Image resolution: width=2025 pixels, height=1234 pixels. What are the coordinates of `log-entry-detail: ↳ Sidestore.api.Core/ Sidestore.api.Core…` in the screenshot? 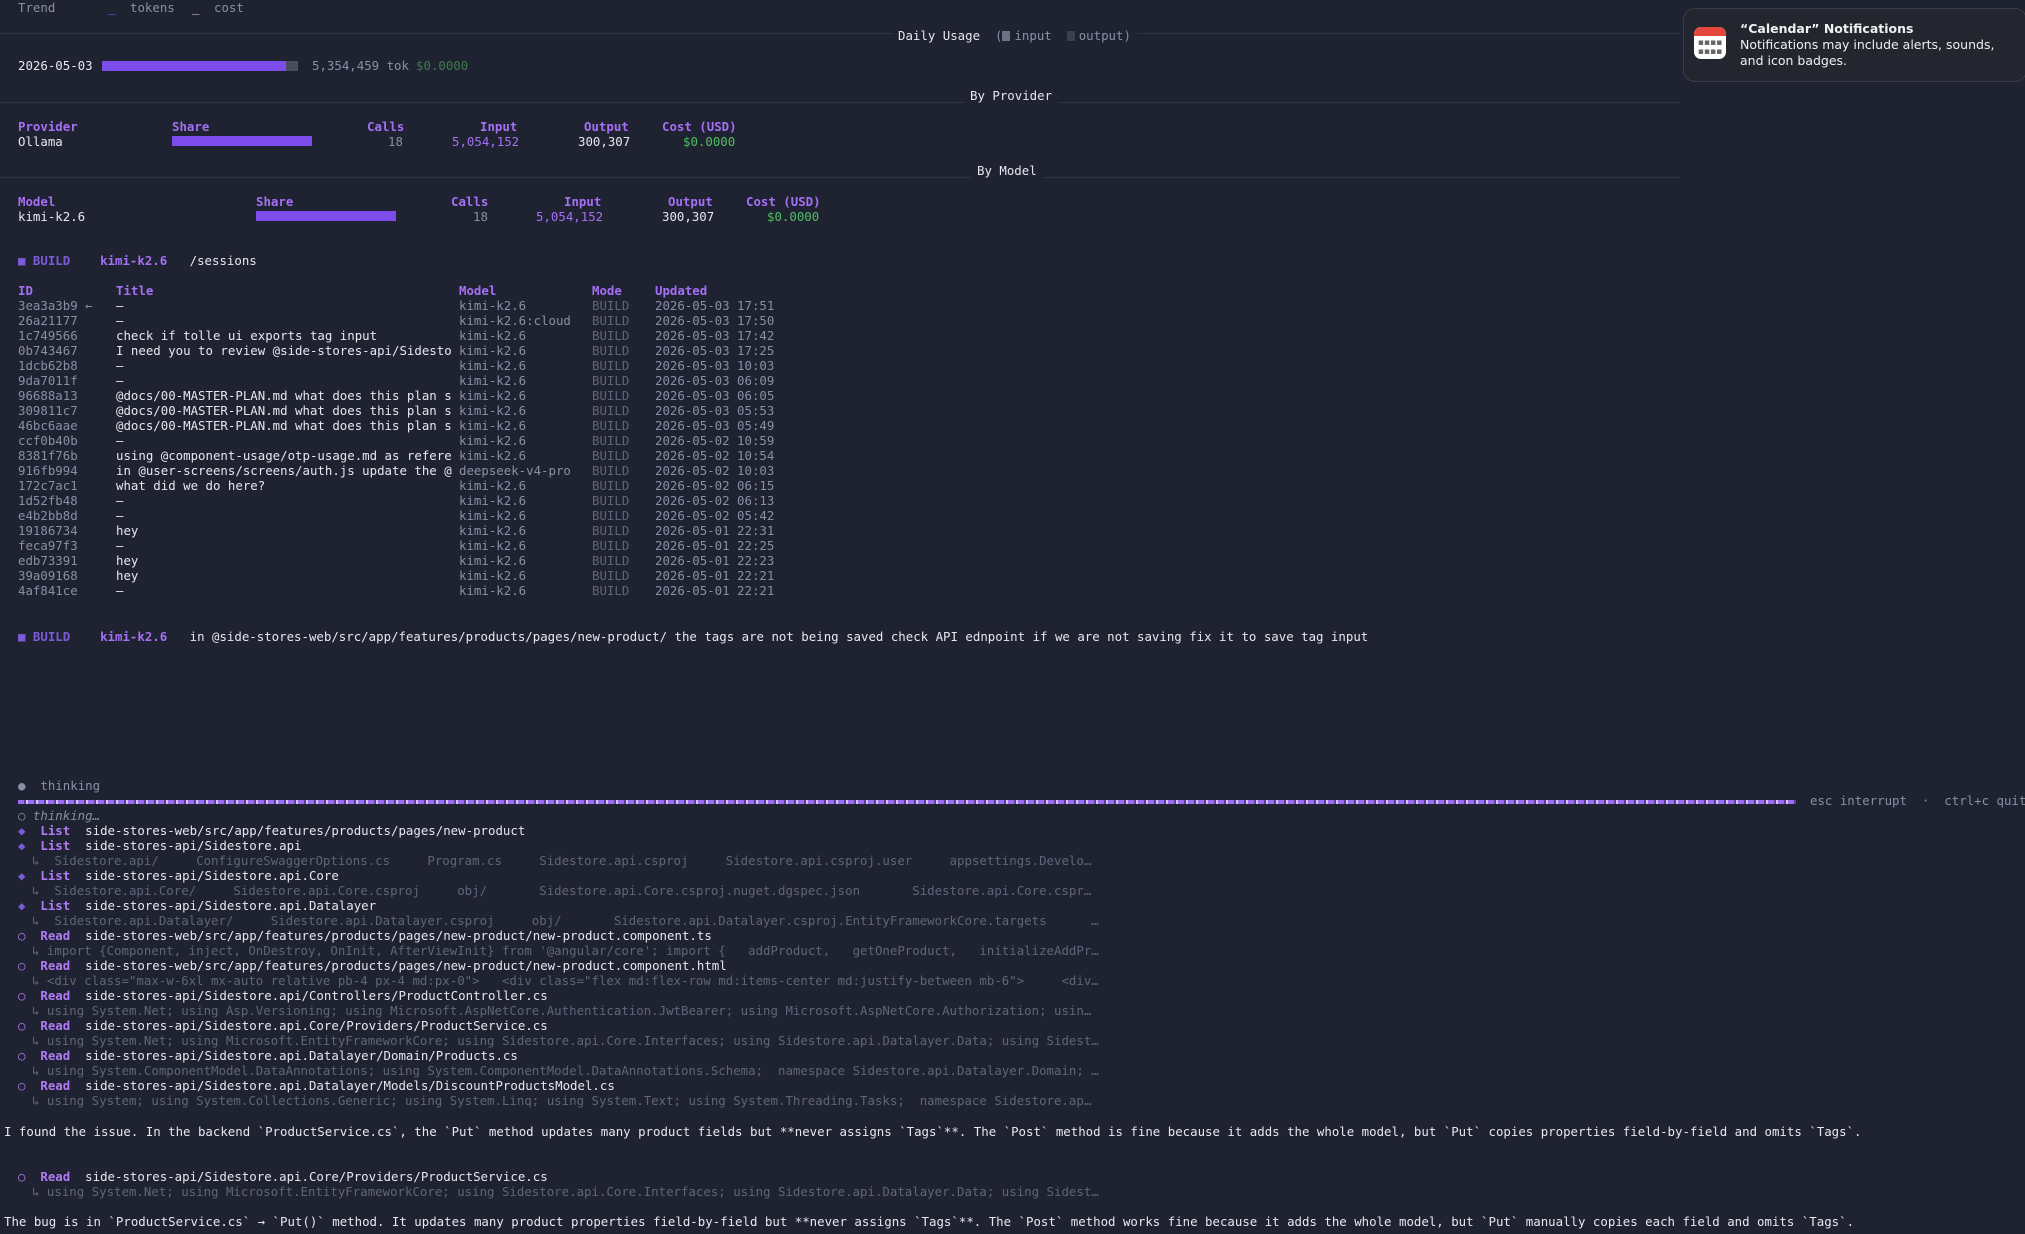 It's located at (562, 890).